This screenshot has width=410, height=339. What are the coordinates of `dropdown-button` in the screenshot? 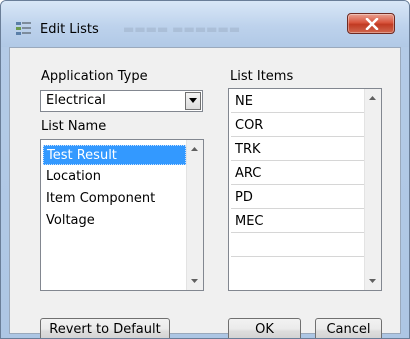 It's located at (193, 101).